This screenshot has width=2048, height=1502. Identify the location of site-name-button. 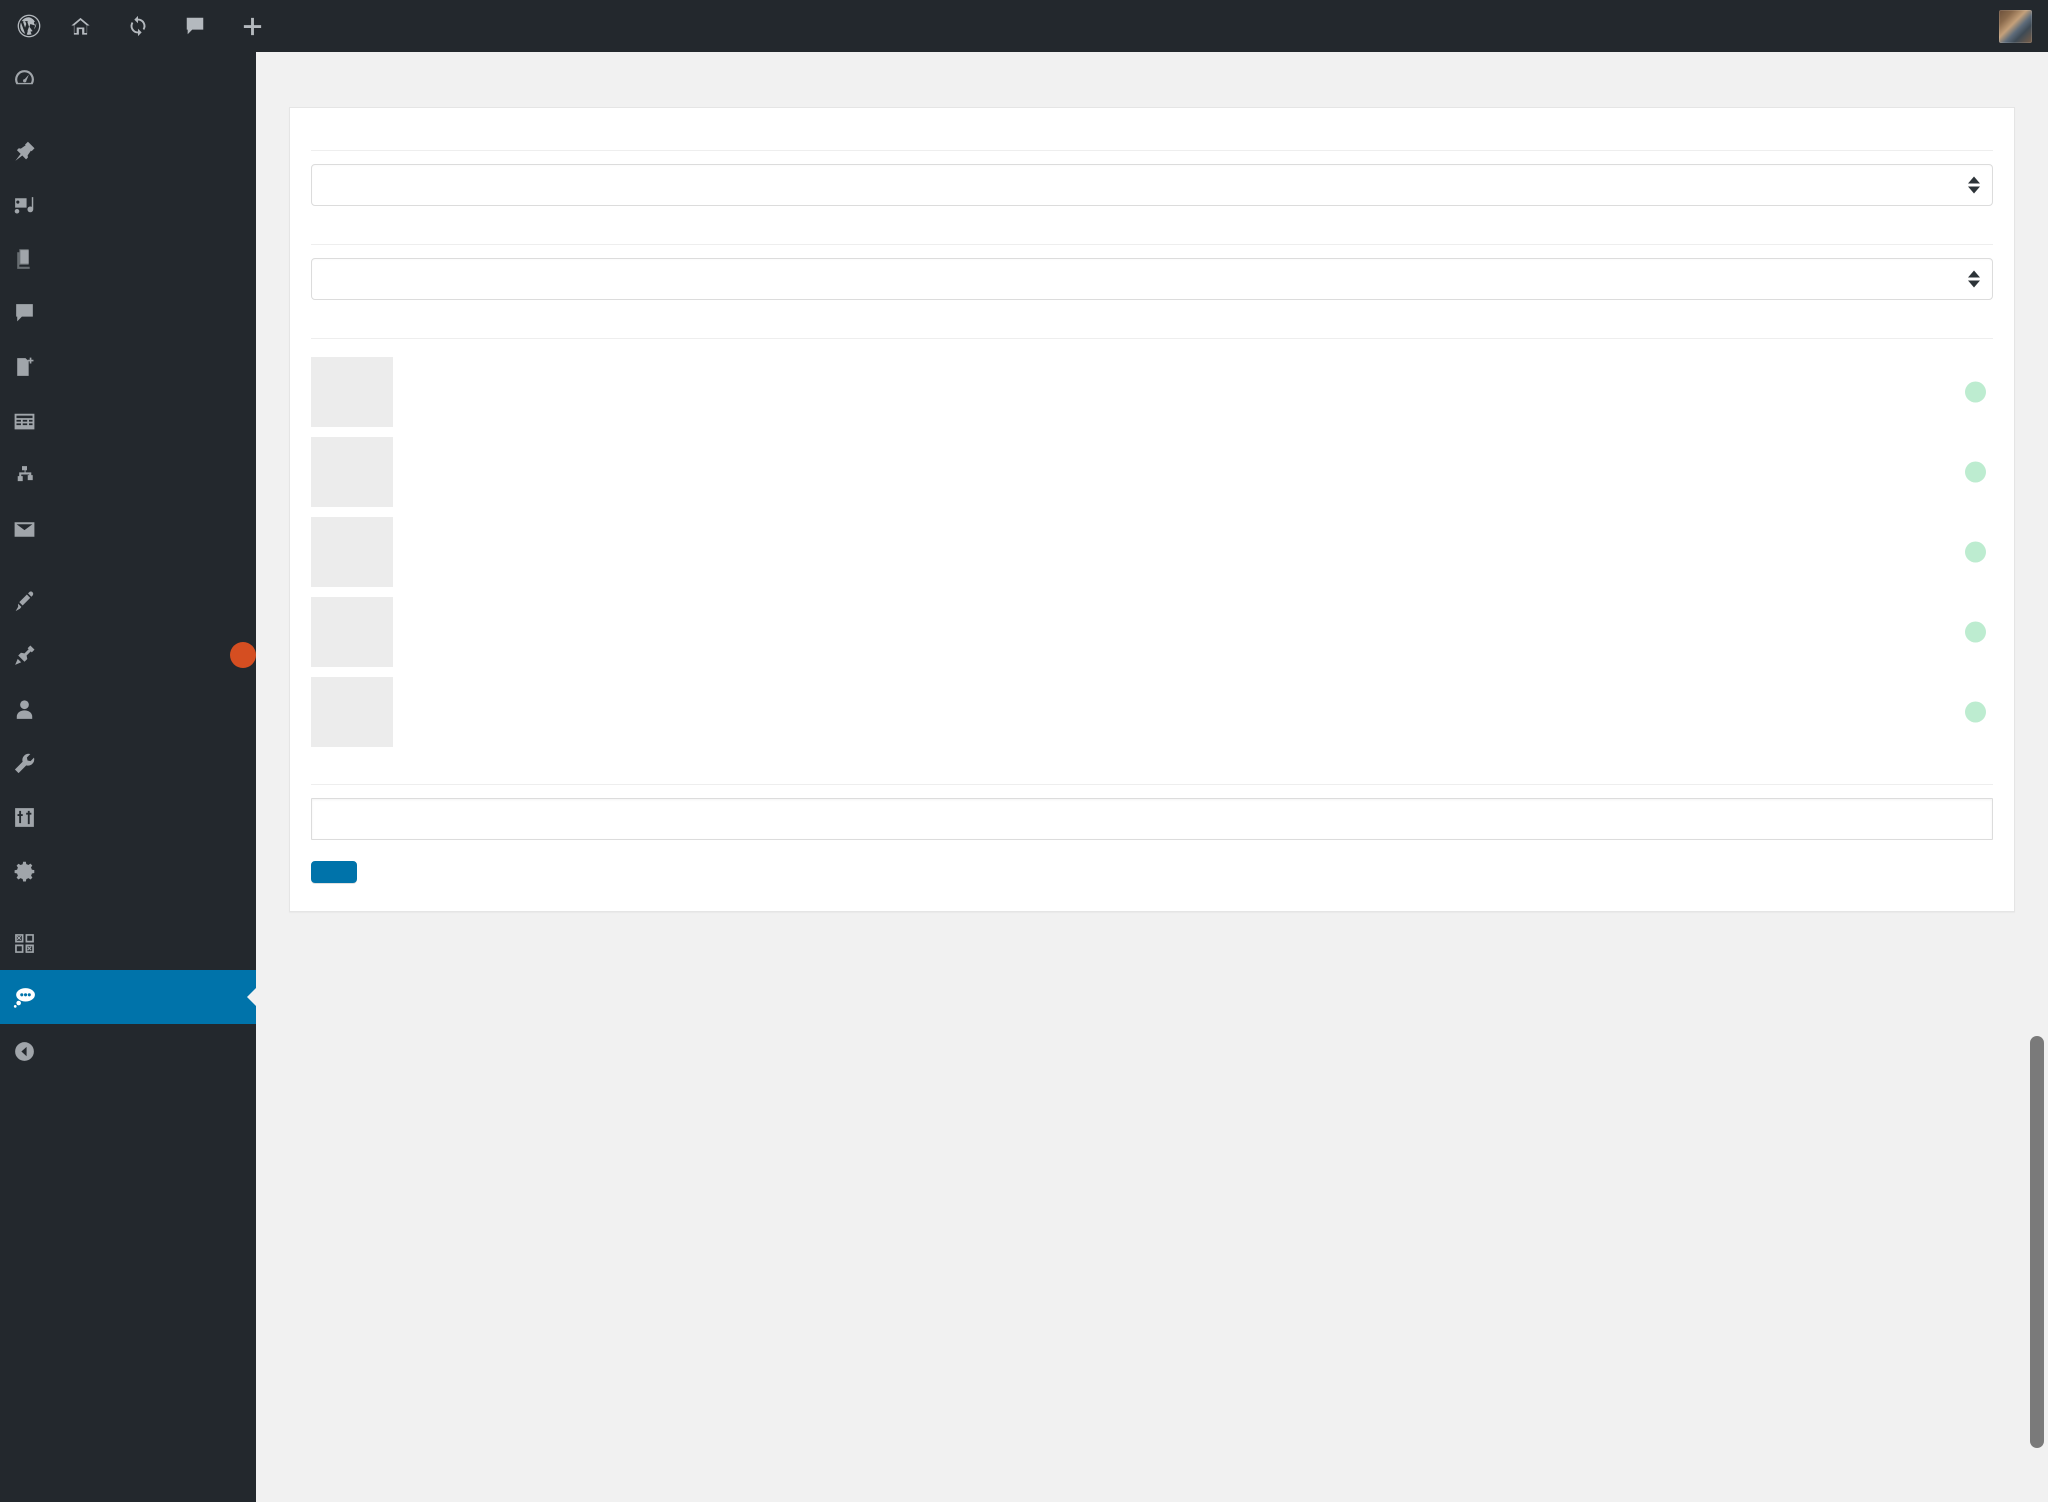
(85, 26).